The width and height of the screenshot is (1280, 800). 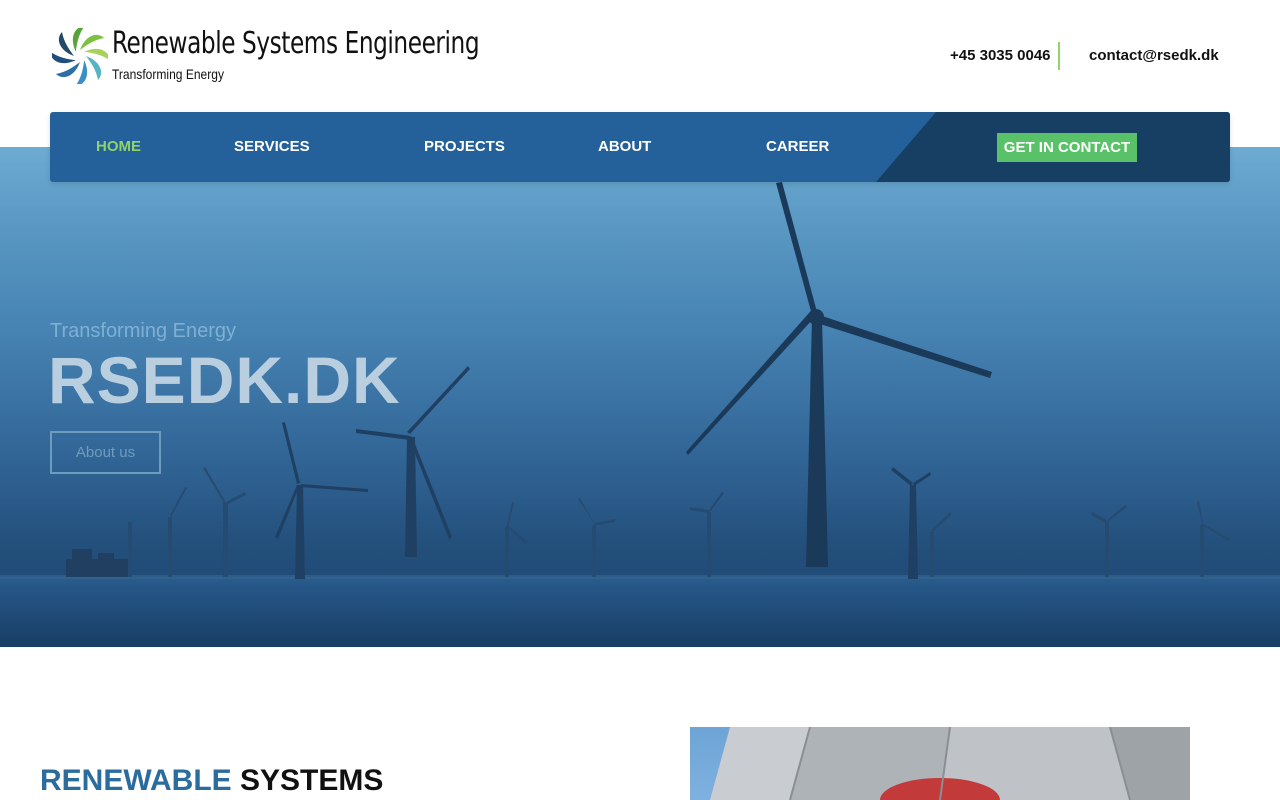 What do you see at coordinates (797, 146) in the screenshot?
I see `nav-item-career: CAREER` at bounding box center [797, 146].